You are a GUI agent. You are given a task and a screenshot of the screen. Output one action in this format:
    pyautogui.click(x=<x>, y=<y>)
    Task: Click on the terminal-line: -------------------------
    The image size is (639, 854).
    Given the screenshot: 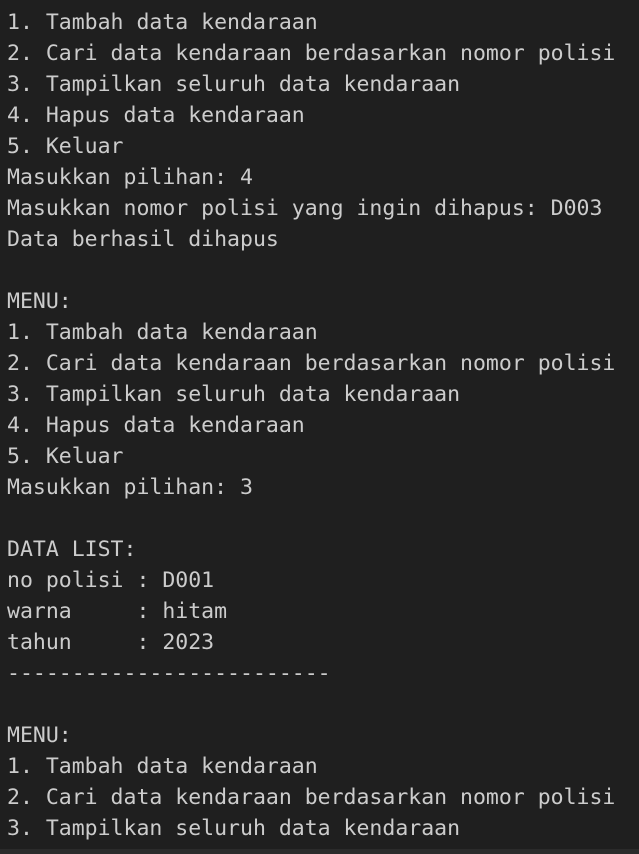 What is the action you would take?
    pyautogui.click(x=169, y=673)
    